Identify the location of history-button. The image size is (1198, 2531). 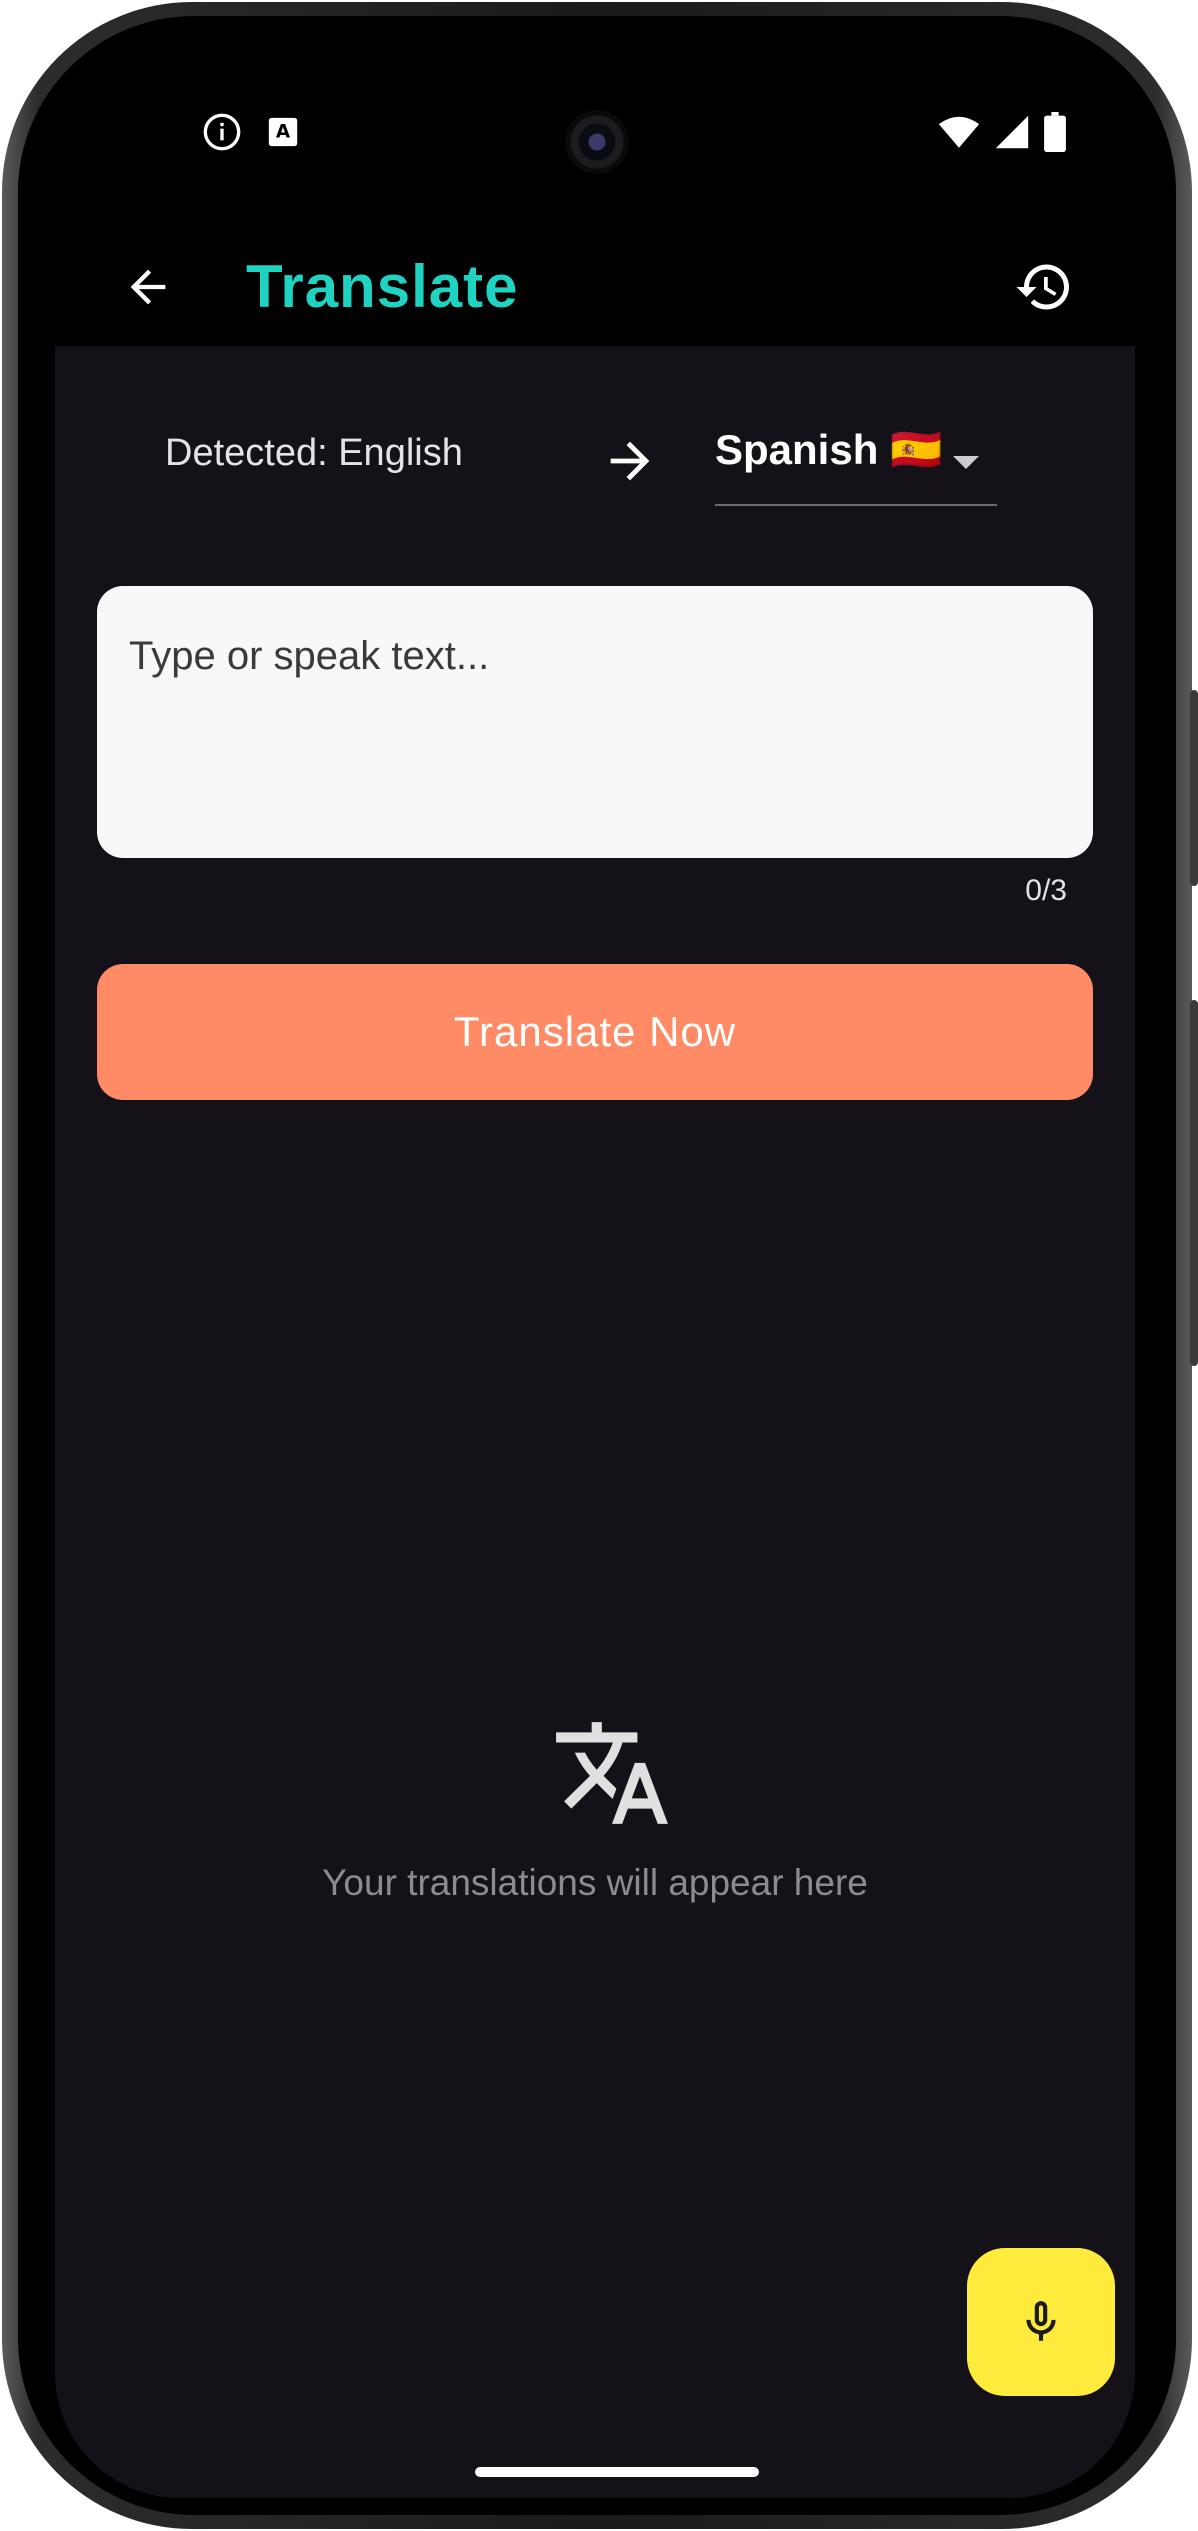
(1044, 287).